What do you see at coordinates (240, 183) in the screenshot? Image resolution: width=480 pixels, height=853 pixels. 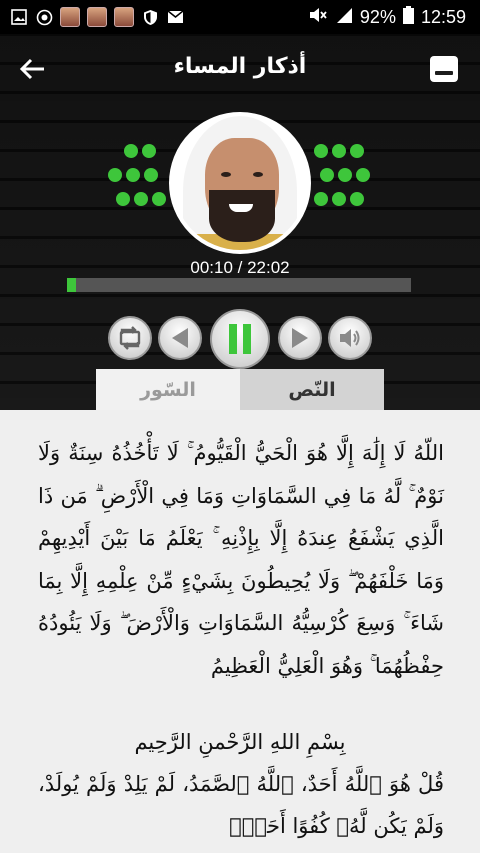 I see `reciter-avatar` at bounding box center [240, 183].